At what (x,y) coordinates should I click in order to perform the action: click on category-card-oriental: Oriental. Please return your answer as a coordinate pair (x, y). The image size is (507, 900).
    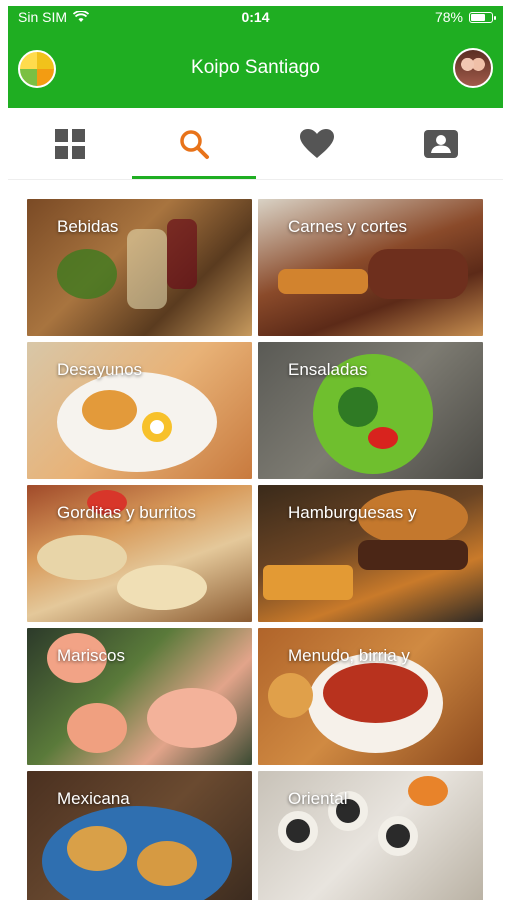
    Looking at the image, I should click on (370, 835).